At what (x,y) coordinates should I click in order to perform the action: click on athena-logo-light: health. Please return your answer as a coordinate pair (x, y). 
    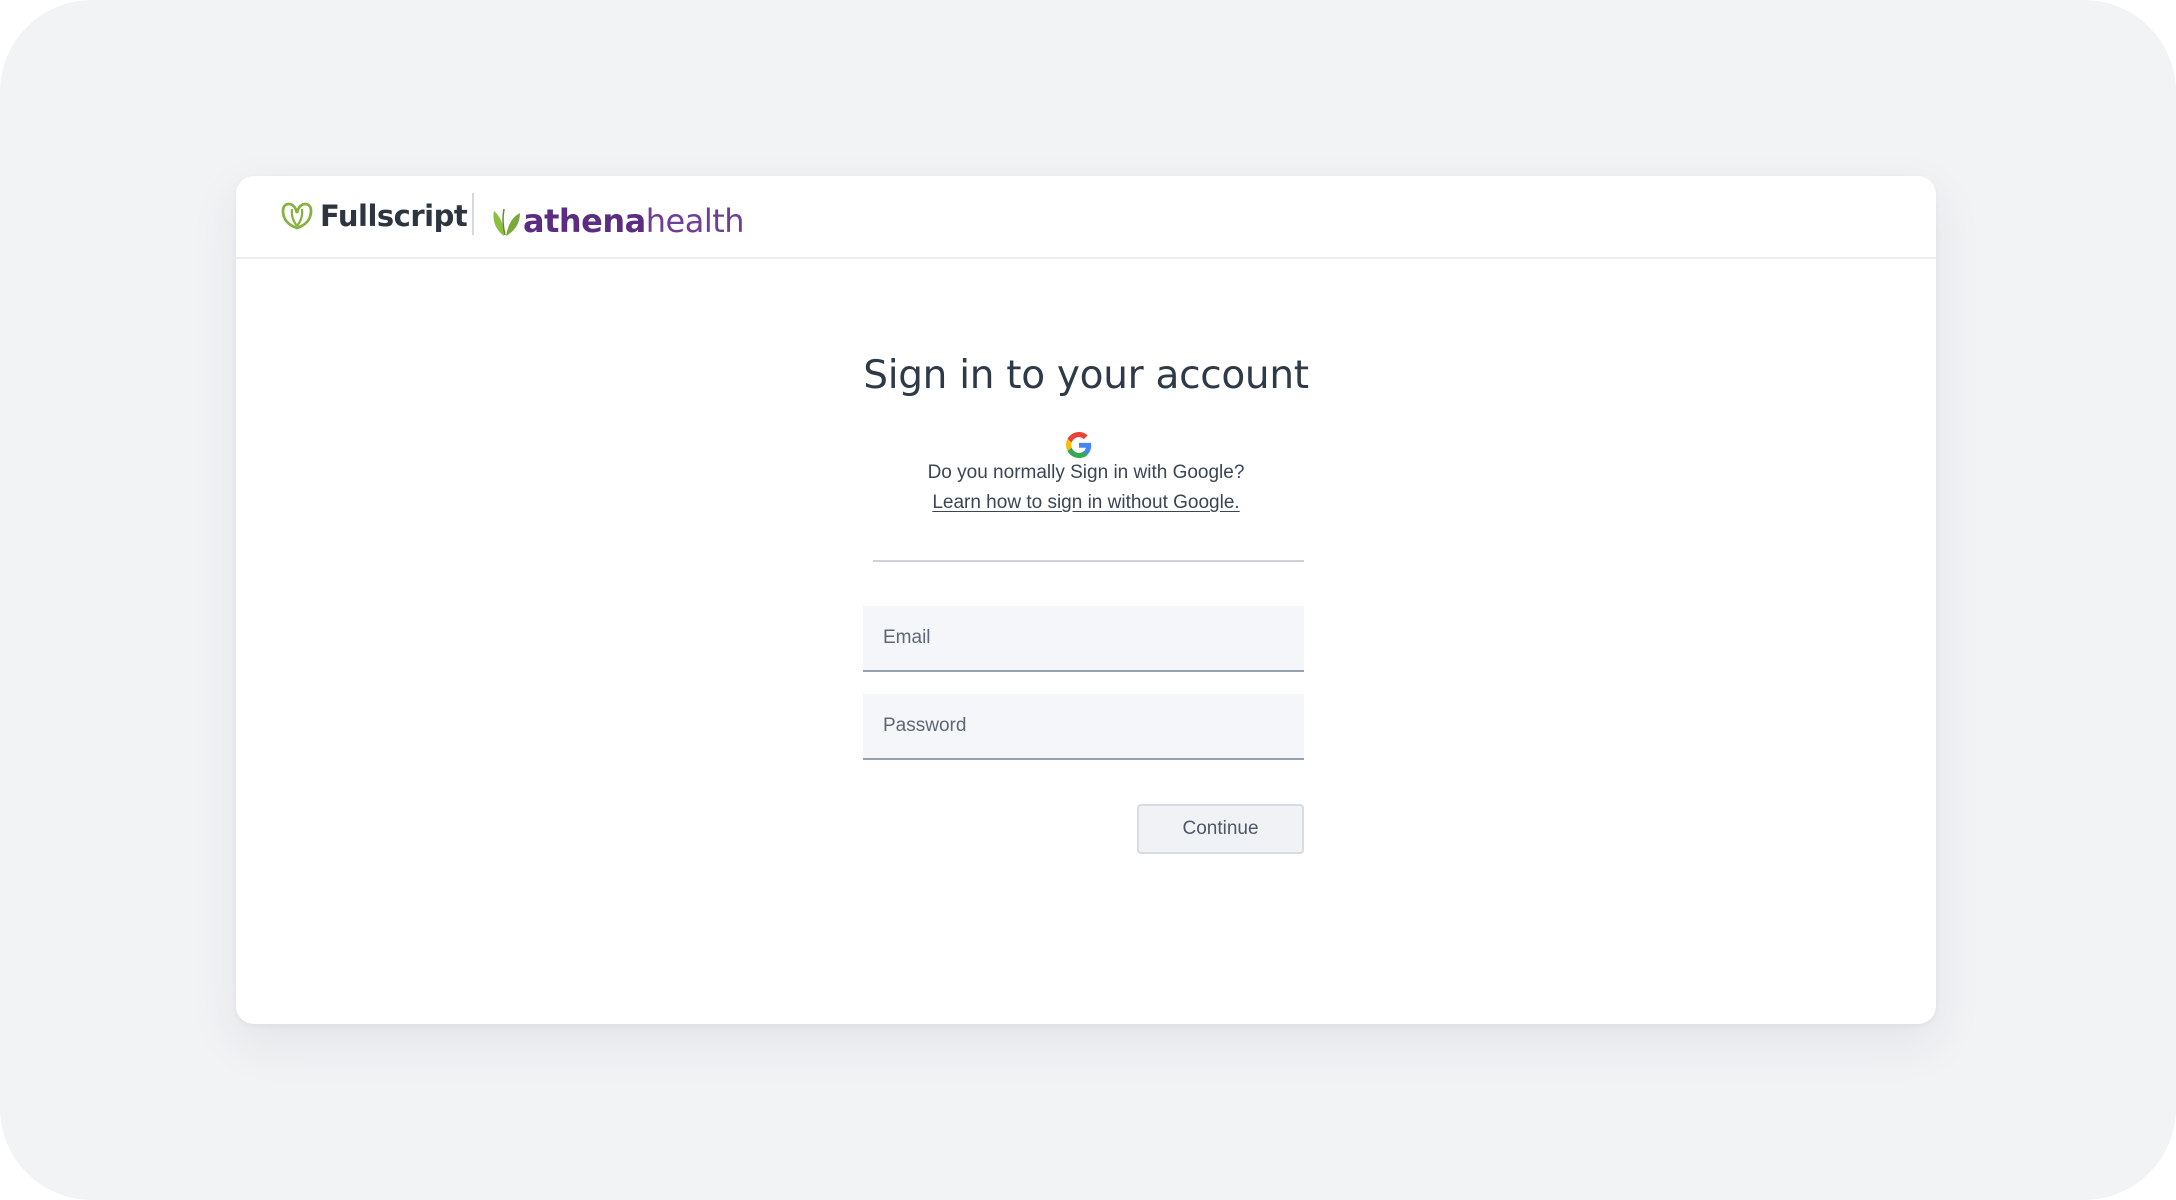
    Looking at the image, I should click on (695, 221).